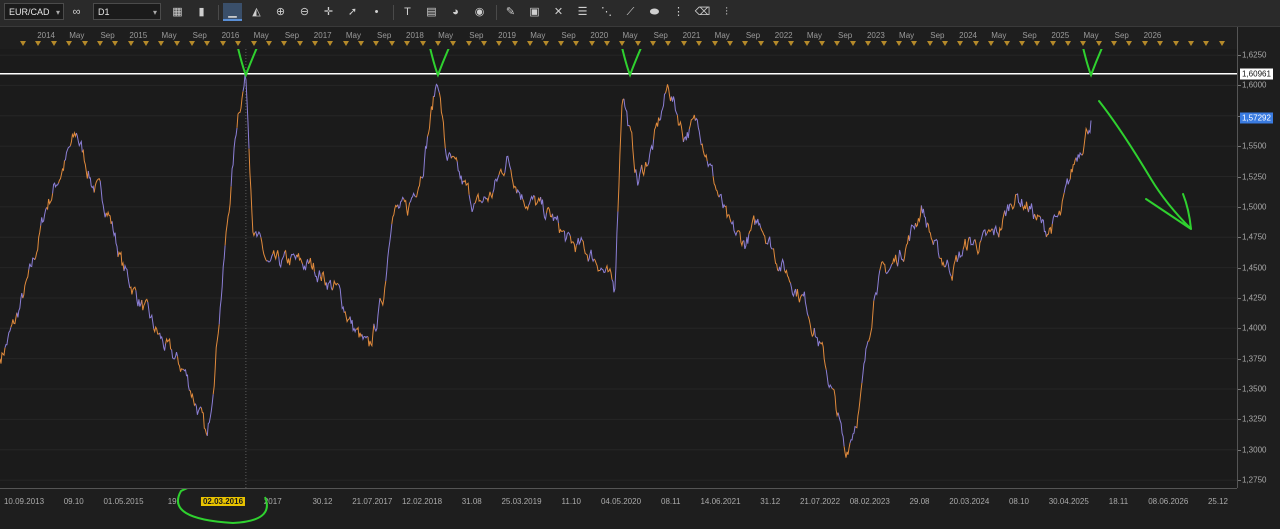  What do you see at coordinates (352, 12) in the screenshot?
I see `cursor-icon: ➚` at bounding box center [352, 12].